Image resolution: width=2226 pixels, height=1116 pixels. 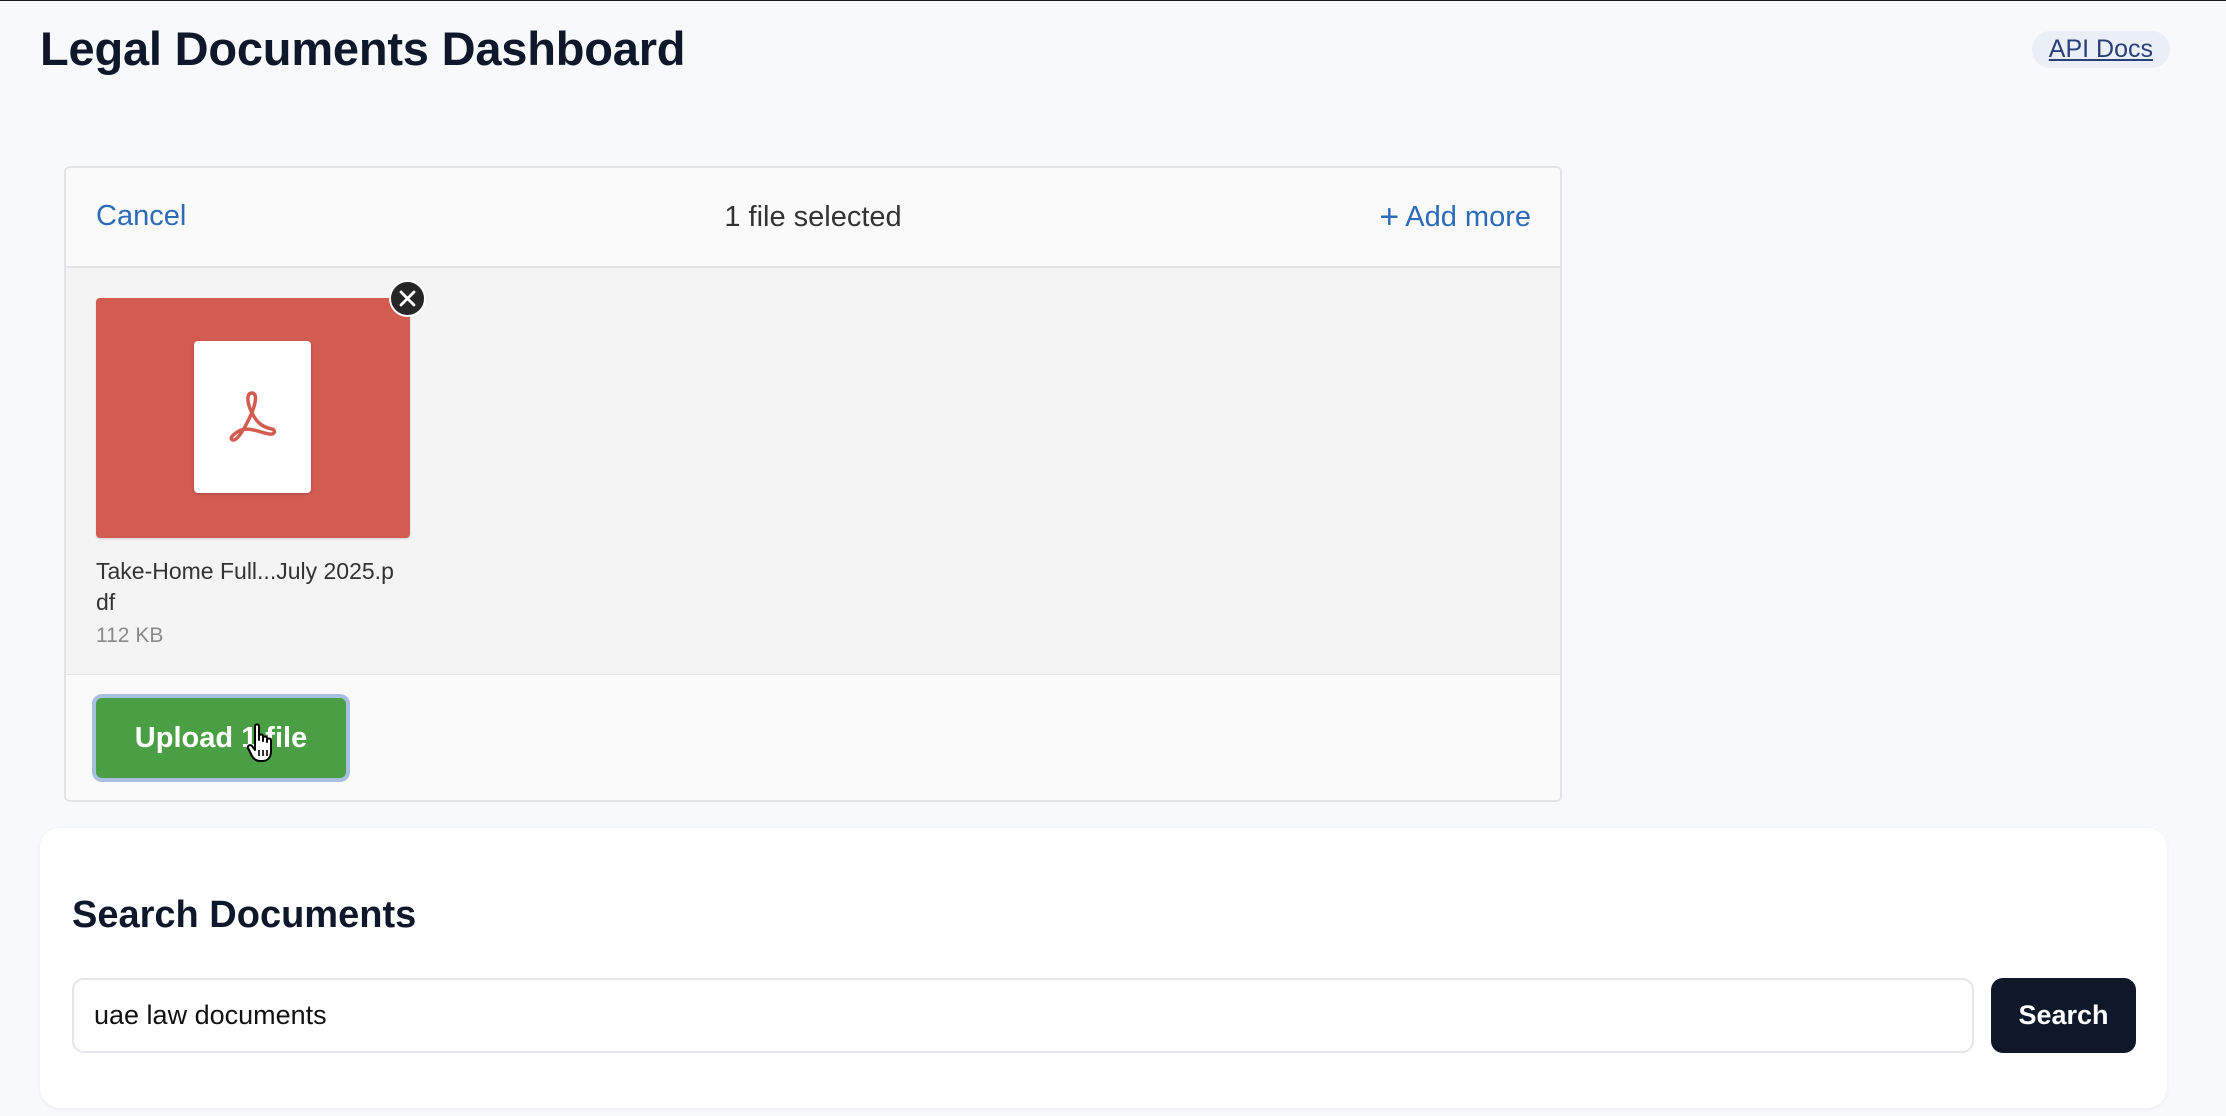 What do you see at coordinates (1468, 217) in the screenshot?
I see `add-more-label: Add more` at bounding box center [1468, 217].